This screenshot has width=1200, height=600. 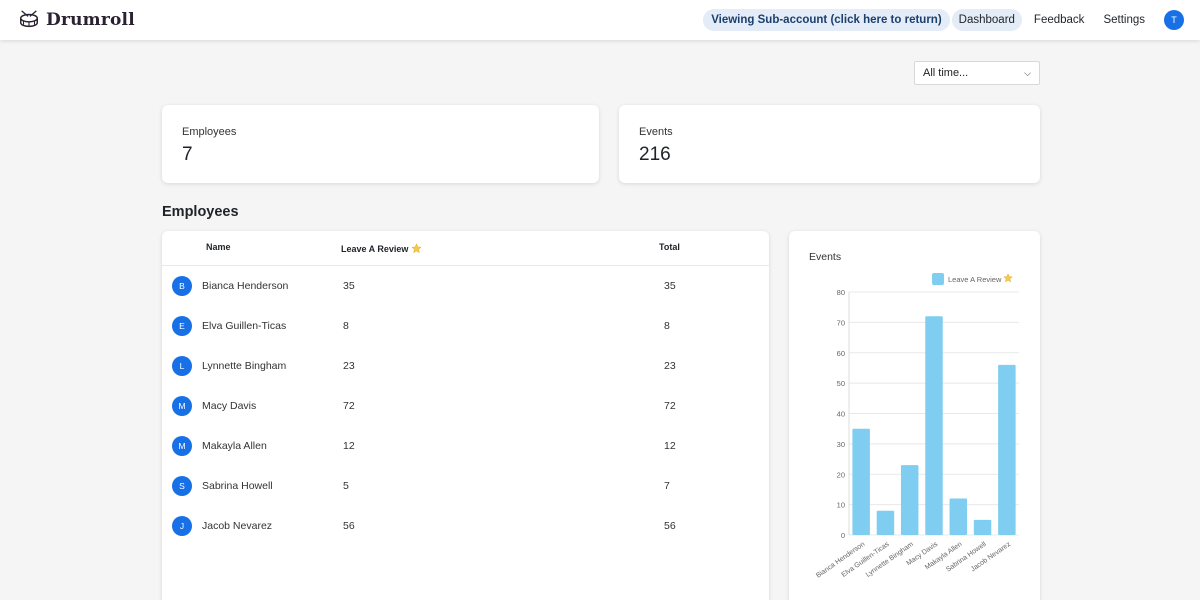 What do you see at coordinates (182, 366) in the screenshot?
I see `avatar: L` at bounding box center [182, 366].